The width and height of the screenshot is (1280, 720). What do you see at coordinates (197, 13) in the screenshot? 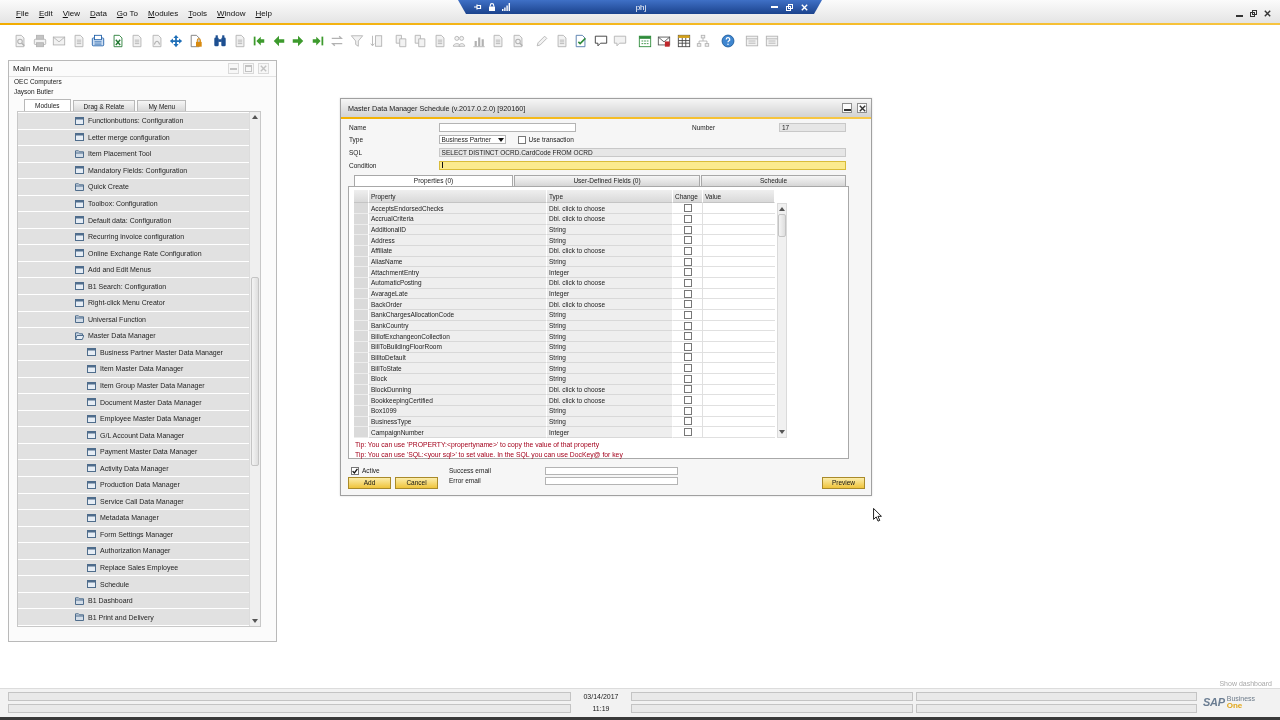
I see `menu-item: Tools` at bounding box center [197, 13].